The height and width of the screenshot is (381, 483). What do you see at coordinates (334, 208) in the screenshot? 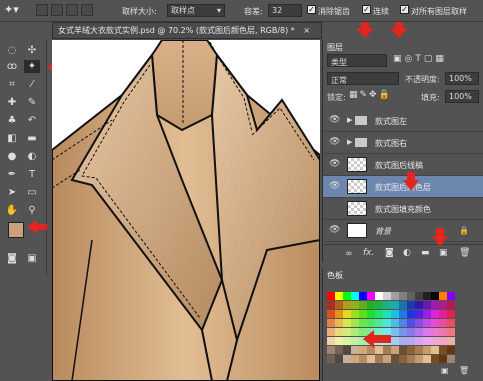
I see `eye-hidden-icon: ·` at bounding box center [334, 208].